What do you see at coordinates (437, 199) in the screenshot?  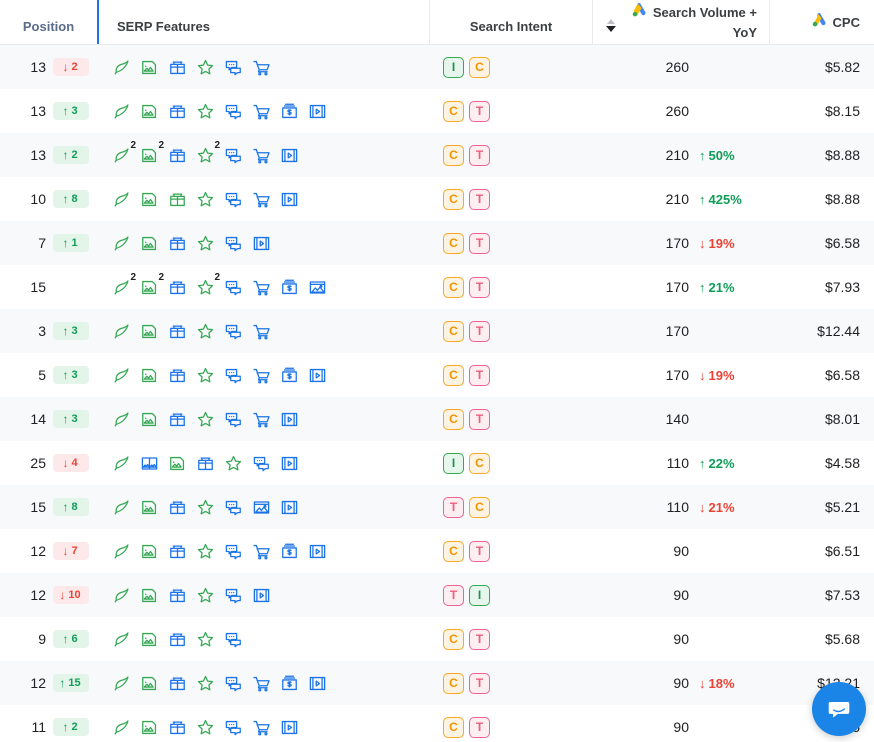 I see `table-row: 10 ↑ 8 C T 210 ↑ 425% $8.88` at bounding box center [437, 199].